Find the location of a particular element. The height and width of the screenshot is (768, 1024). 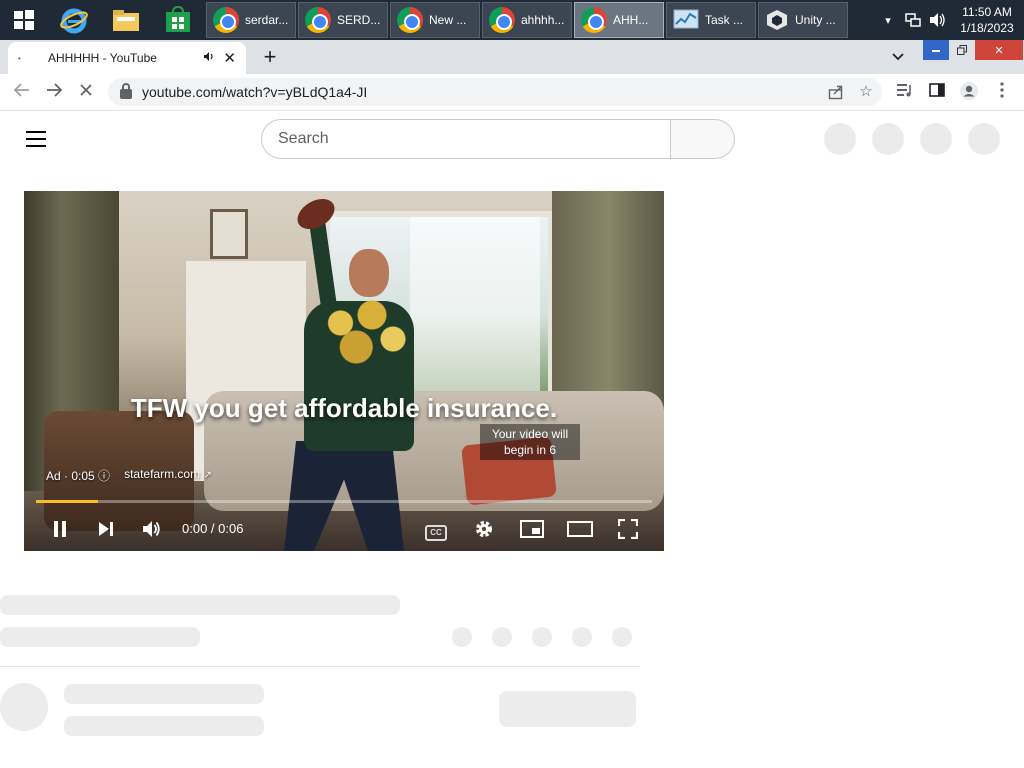

internet-explorer-icon is located at coordinates (74, 20).